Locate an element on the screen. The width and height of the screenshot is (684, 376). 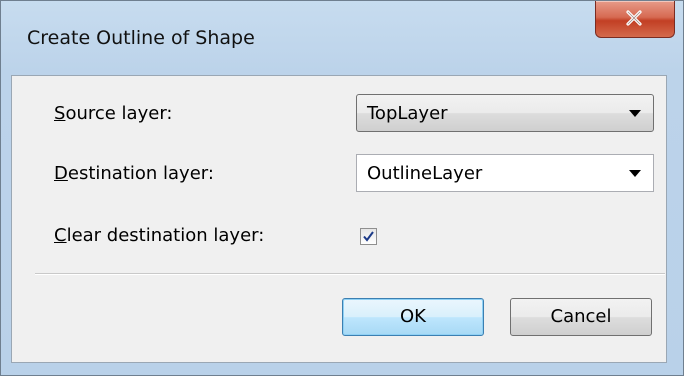
close-button is located at coordinates (635, 19).